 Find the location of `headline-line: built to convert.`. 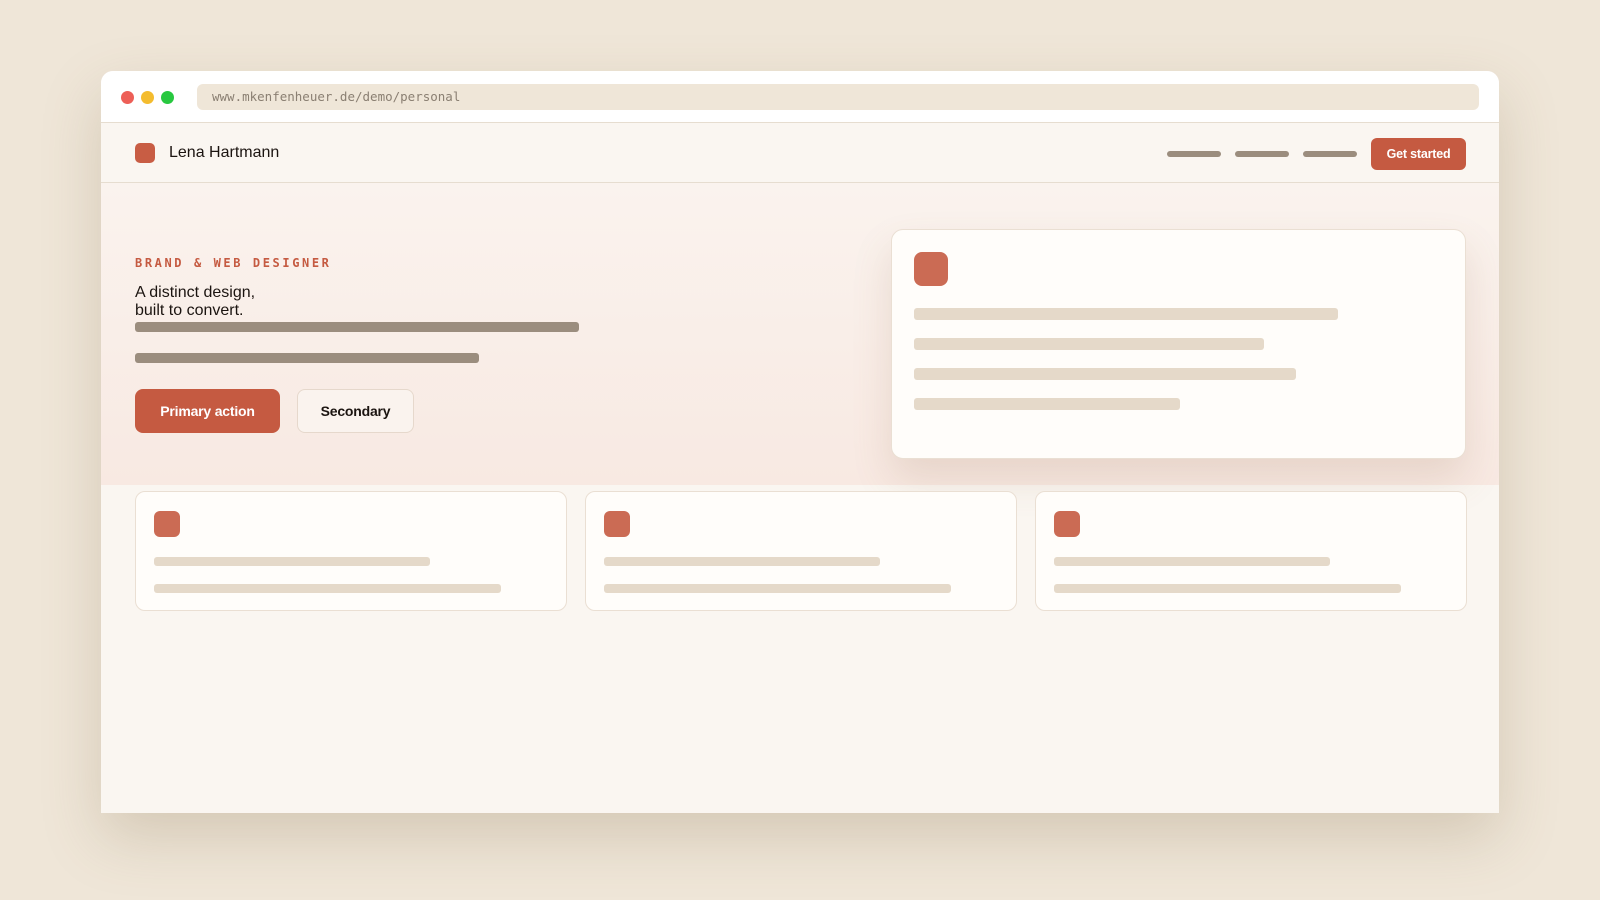

headline-line: built to convert. is located at coordinates (189, 310).